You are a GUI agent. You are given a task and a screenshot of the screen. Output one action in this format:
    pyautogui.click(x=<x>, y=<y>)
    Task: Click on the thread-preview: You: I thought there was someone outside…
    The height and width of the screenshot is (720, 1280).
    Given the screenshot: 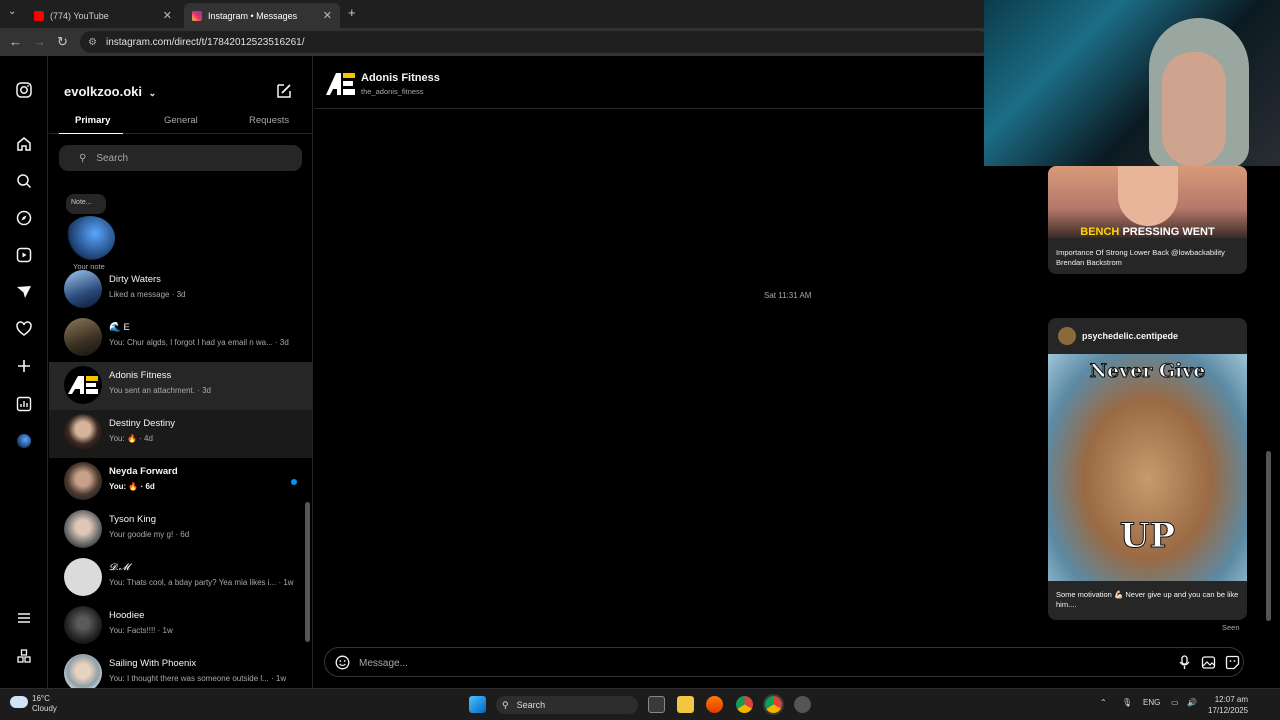 What is the action you would take?
    pyautogui.click(x=198, y=678)
    